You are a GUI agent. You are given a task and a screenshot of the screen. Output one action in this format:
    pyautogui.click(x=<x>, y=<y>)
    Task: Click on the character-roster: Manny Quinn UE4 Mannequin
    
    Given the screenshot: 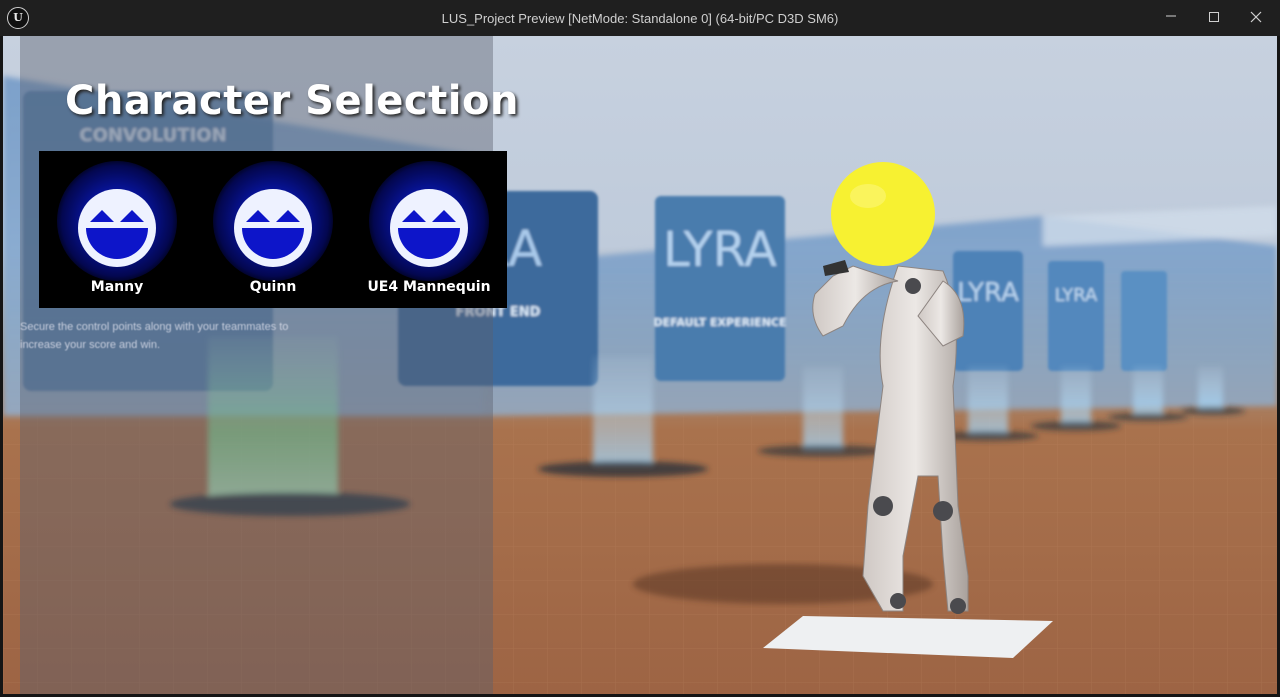 What is the action you would take?
    pyautogui.click(x=273, y=229)
    